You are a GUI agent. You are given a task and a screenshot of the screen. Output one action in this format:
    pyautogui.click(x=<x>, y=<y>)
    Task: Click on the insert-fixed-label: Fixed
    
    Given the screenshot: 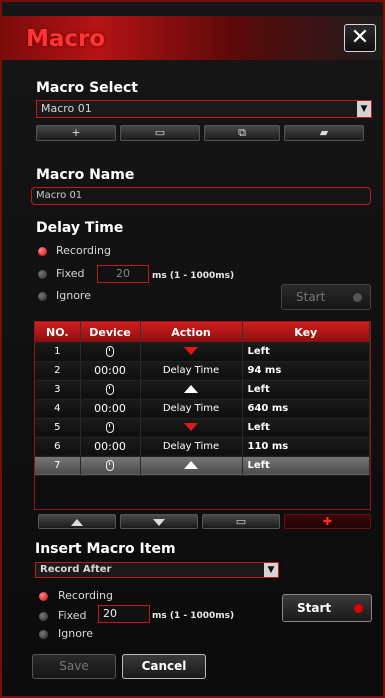 What is the action you would take?
    pyautogui.click(x=72, y=615)
    